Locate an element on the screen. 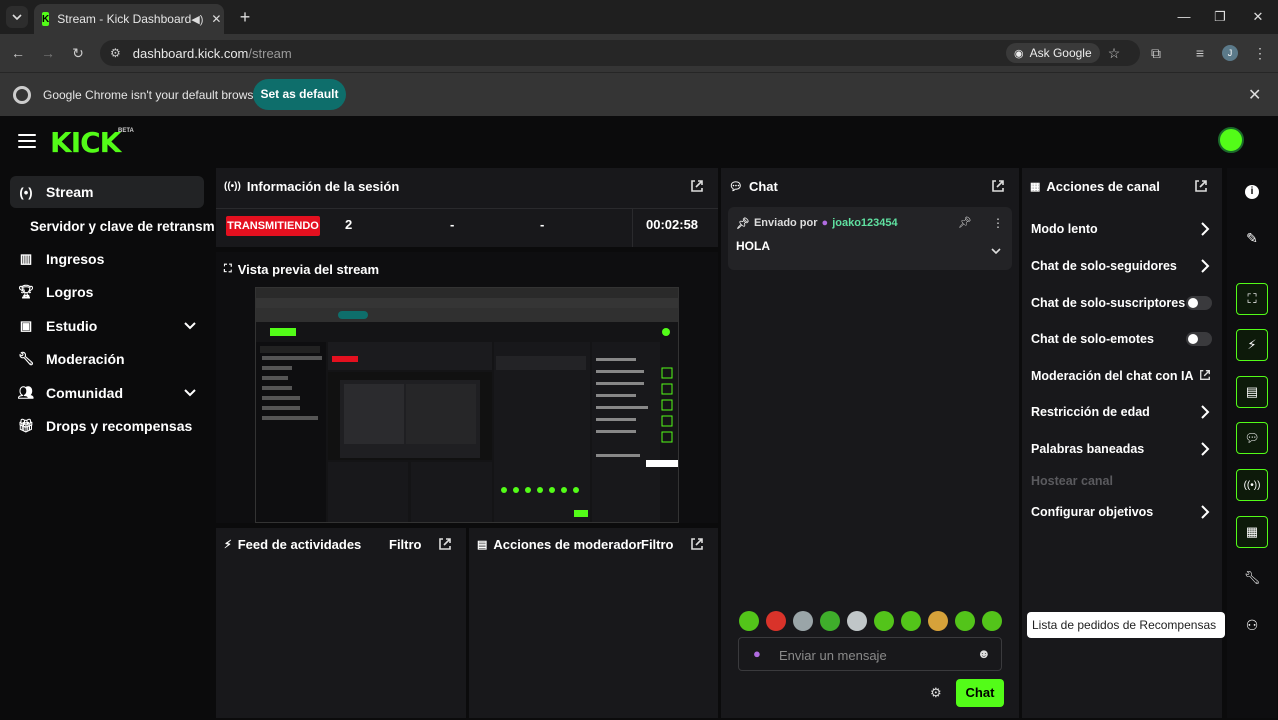  document-icon: ▤ is located at coordinates (482, 545).